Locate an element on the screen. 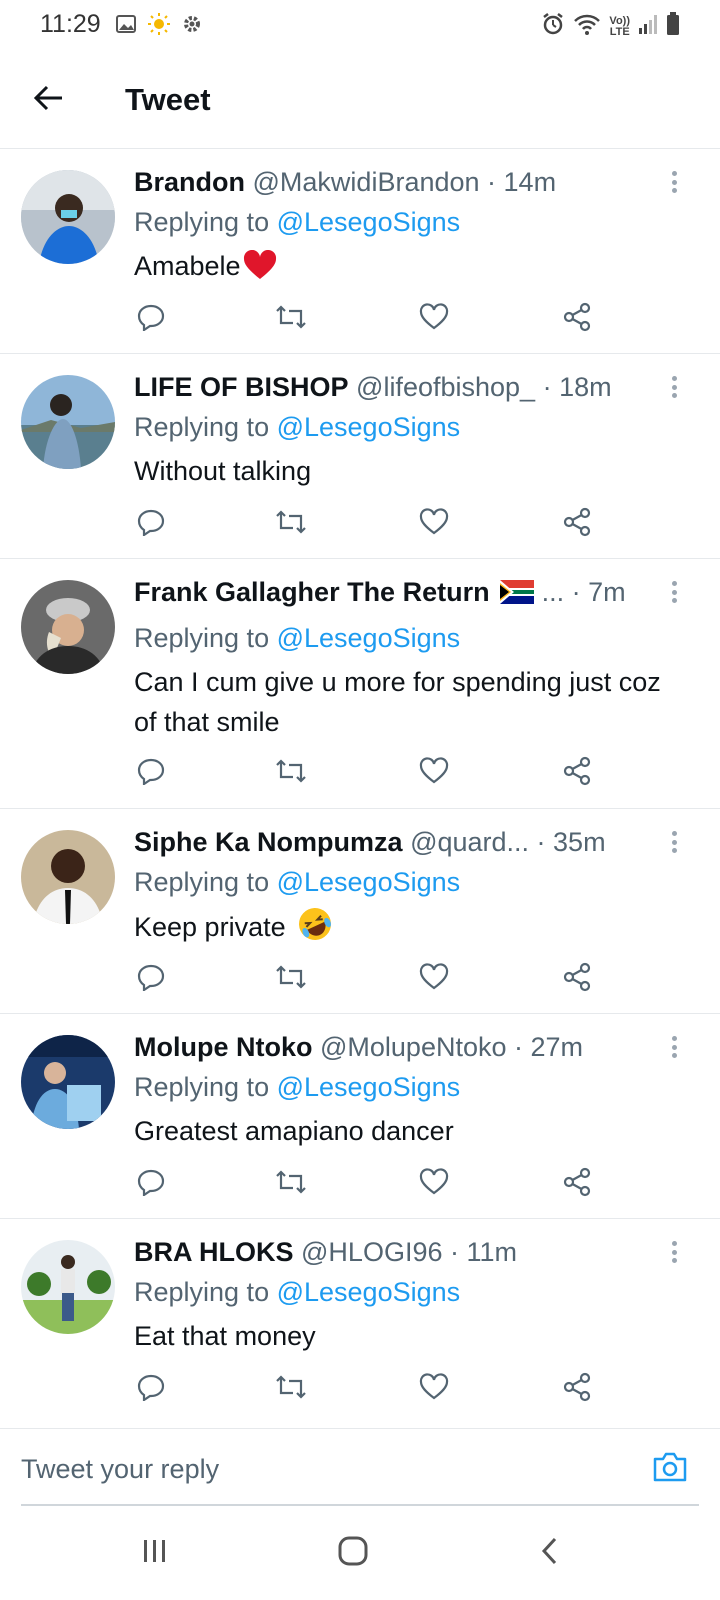 This screenshot has height=1600, width=720. image-icon is located at coordinates (126, 26).